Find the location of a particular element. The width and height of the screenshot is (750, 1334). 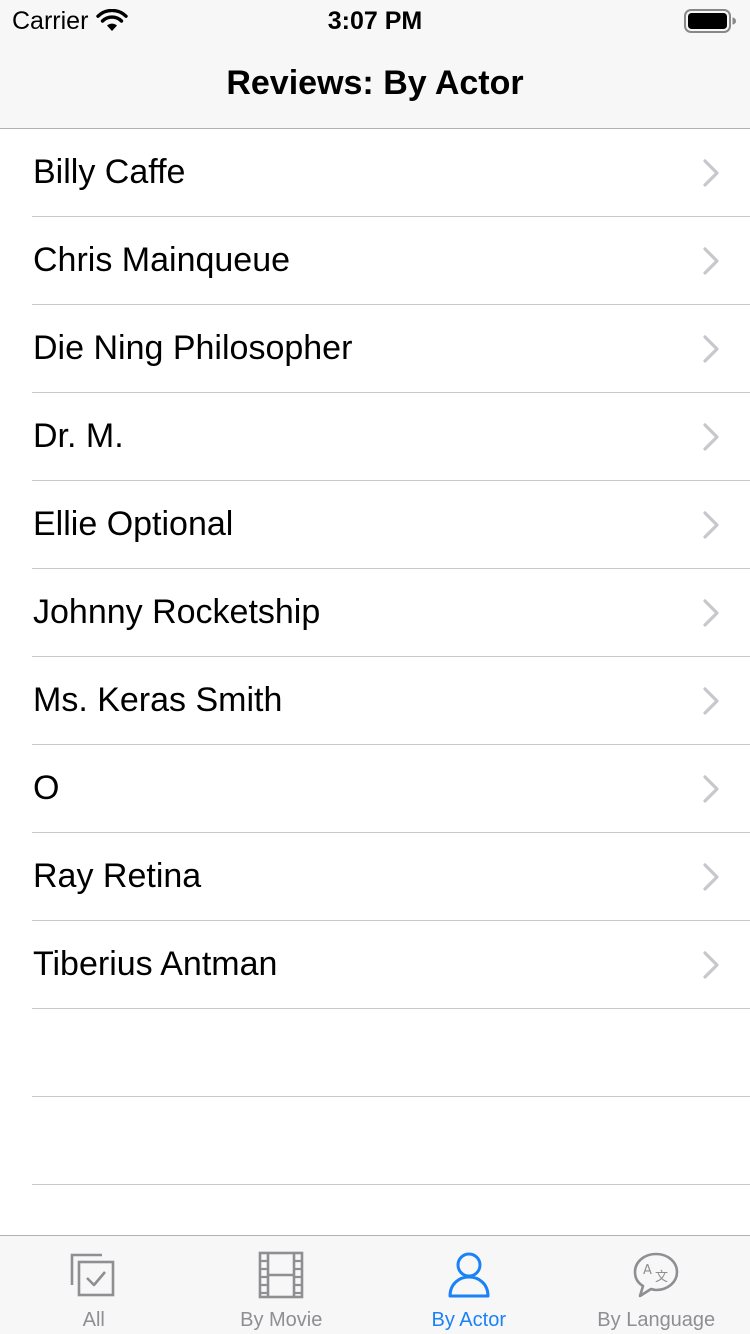

tab-all: All is located at coordinates (94, 1285).